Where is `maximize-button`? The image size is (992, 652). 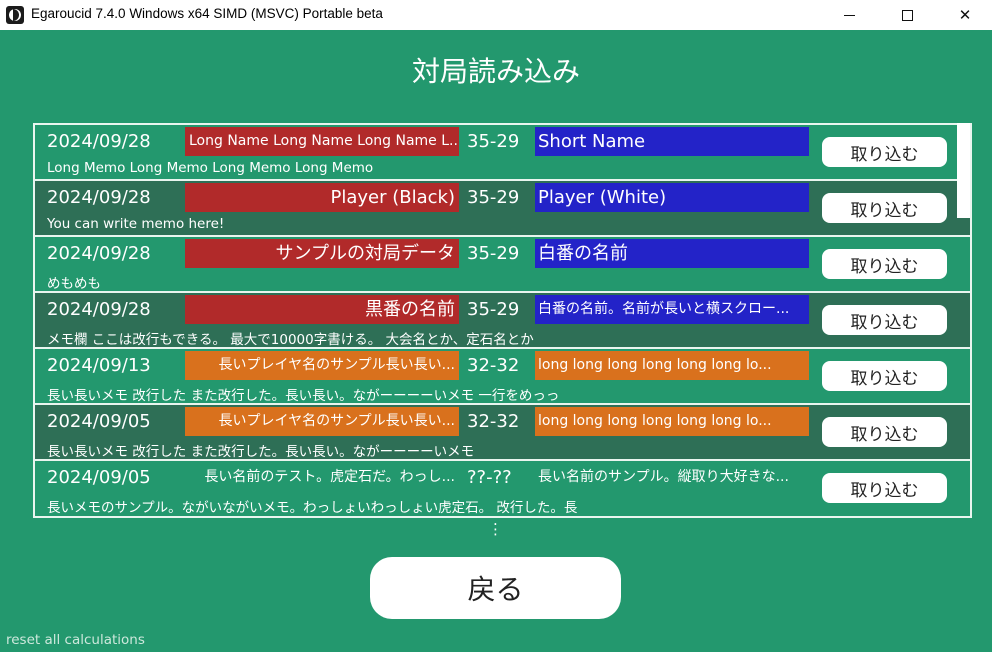 maximize-button is located at coordinates (907, 15).